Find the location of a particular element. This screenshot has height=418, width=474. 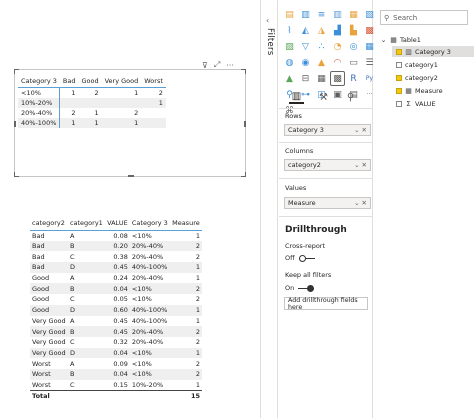

table-cell: 0.05 is located at coordinates (120, 299).